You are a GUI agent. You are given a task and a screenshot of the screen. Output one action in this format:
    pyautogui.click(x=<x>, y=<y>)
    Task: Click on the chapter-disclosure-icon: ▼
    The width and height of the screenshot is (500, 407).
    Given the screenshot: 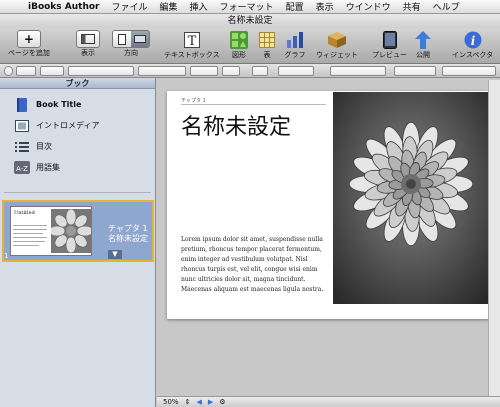 What is the action you would take?
    pyautogui.click(x=115, y=254)
    